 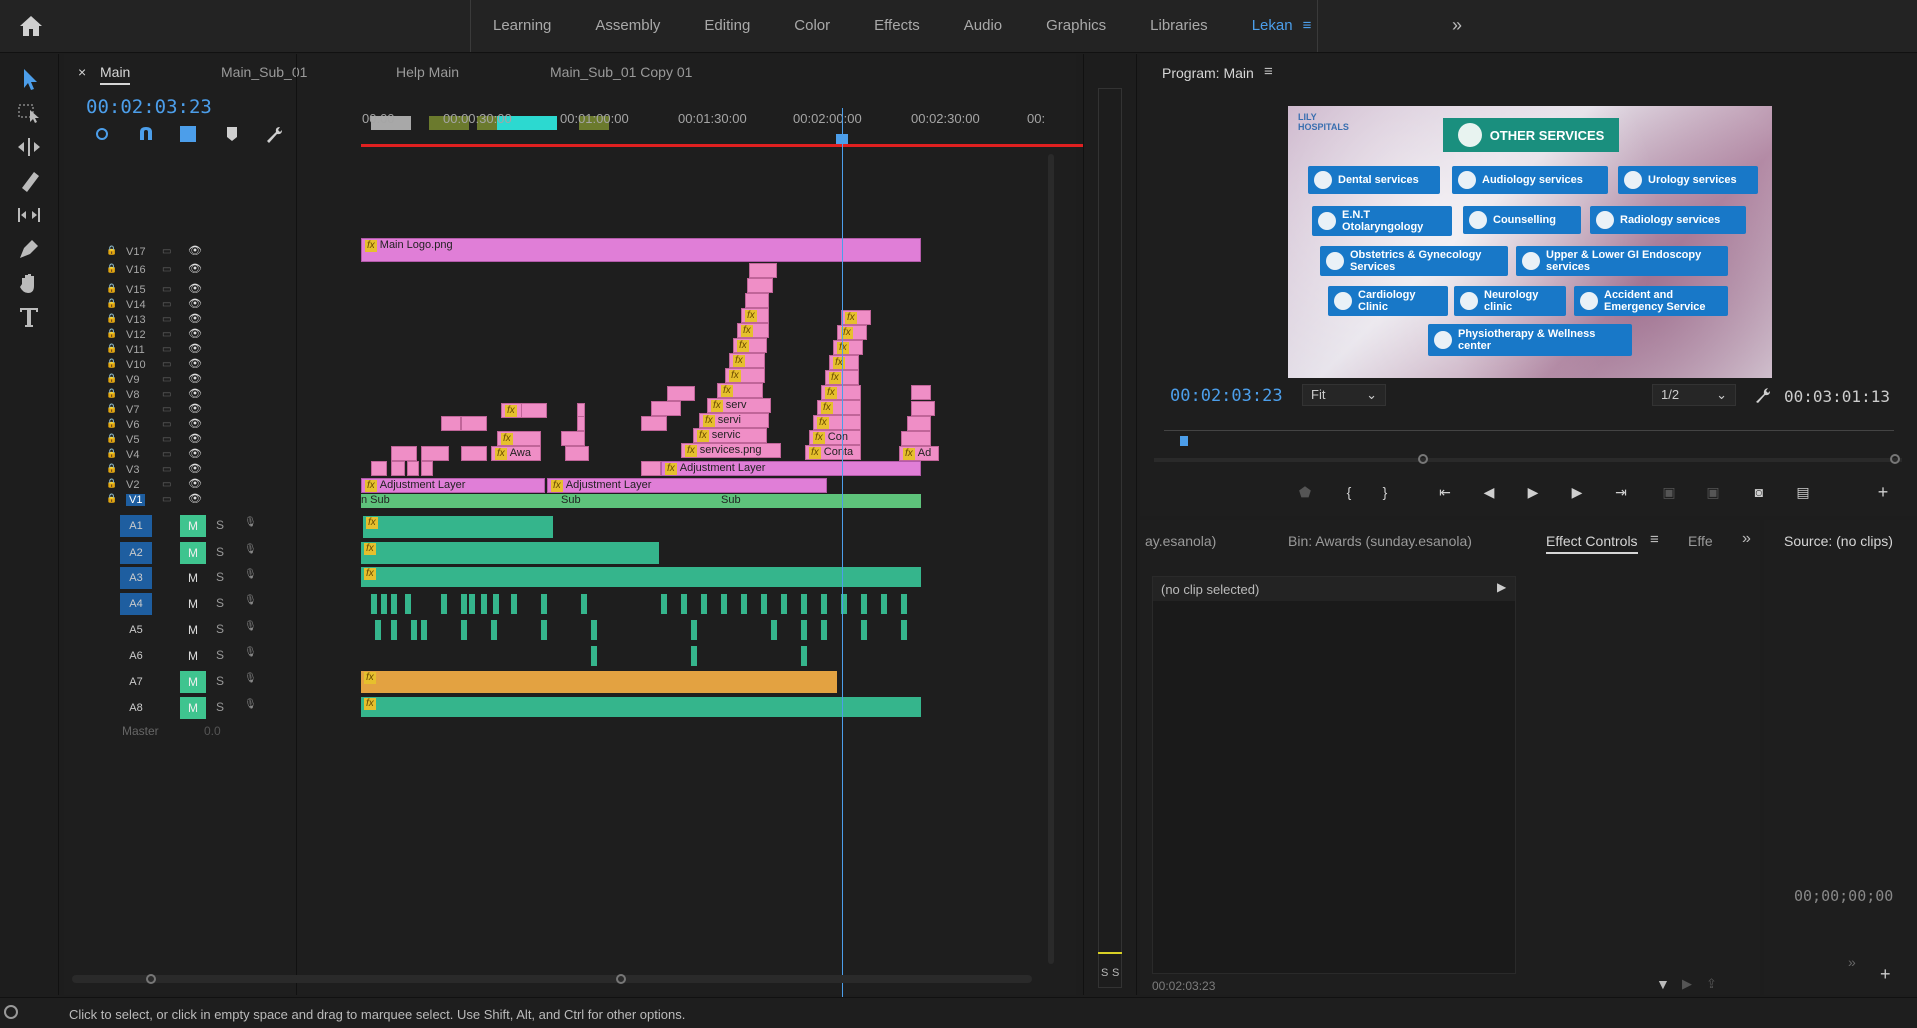 I want to click on filter-icon: ▼, so click(x=1663, y=984).